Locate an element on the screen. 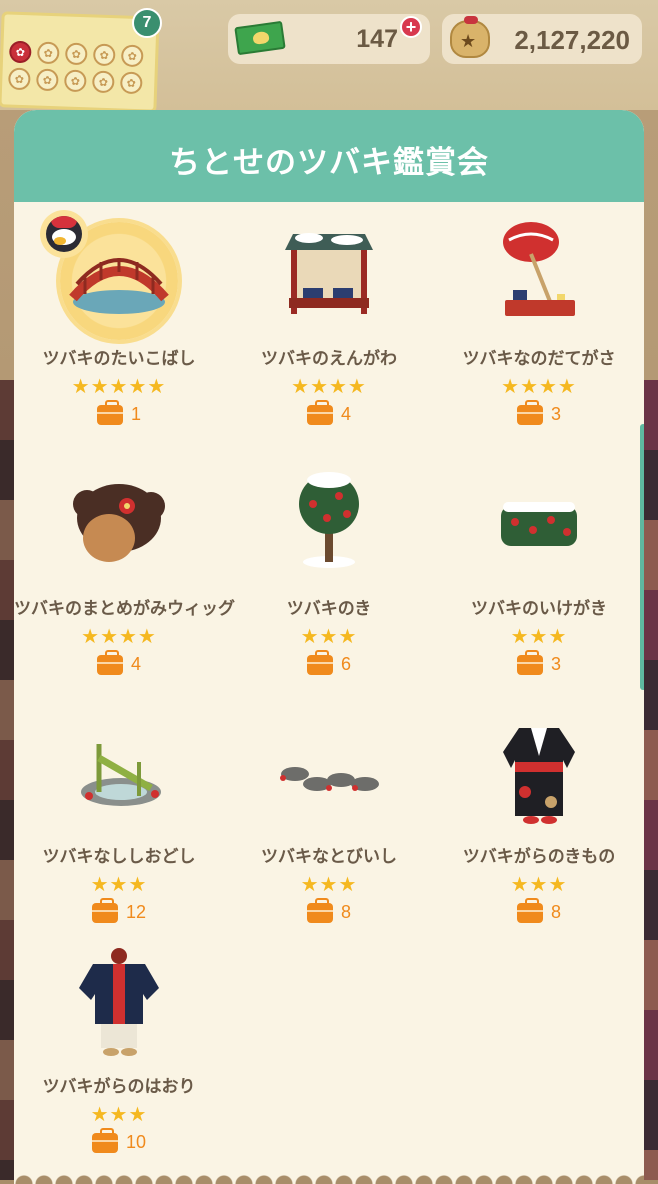 The width and height of the screenshot is (658, 1184). item-name: ツバキのいけがき is located at coordinates (539, 609).